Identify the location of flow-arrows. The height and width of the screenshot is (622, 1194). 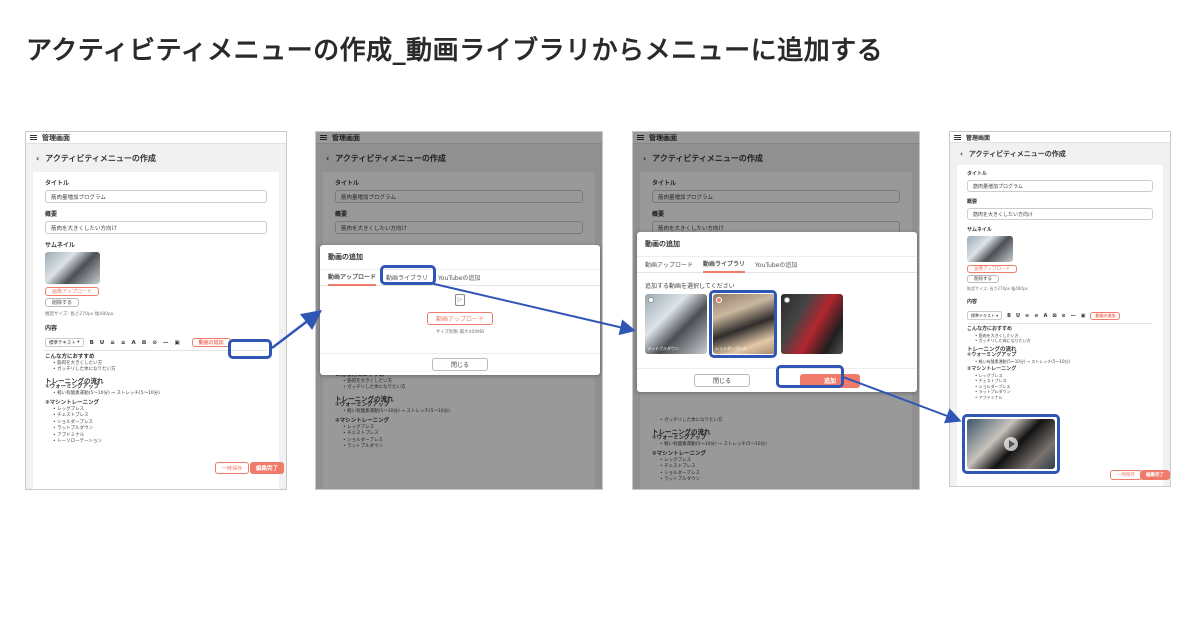
(616, 353).